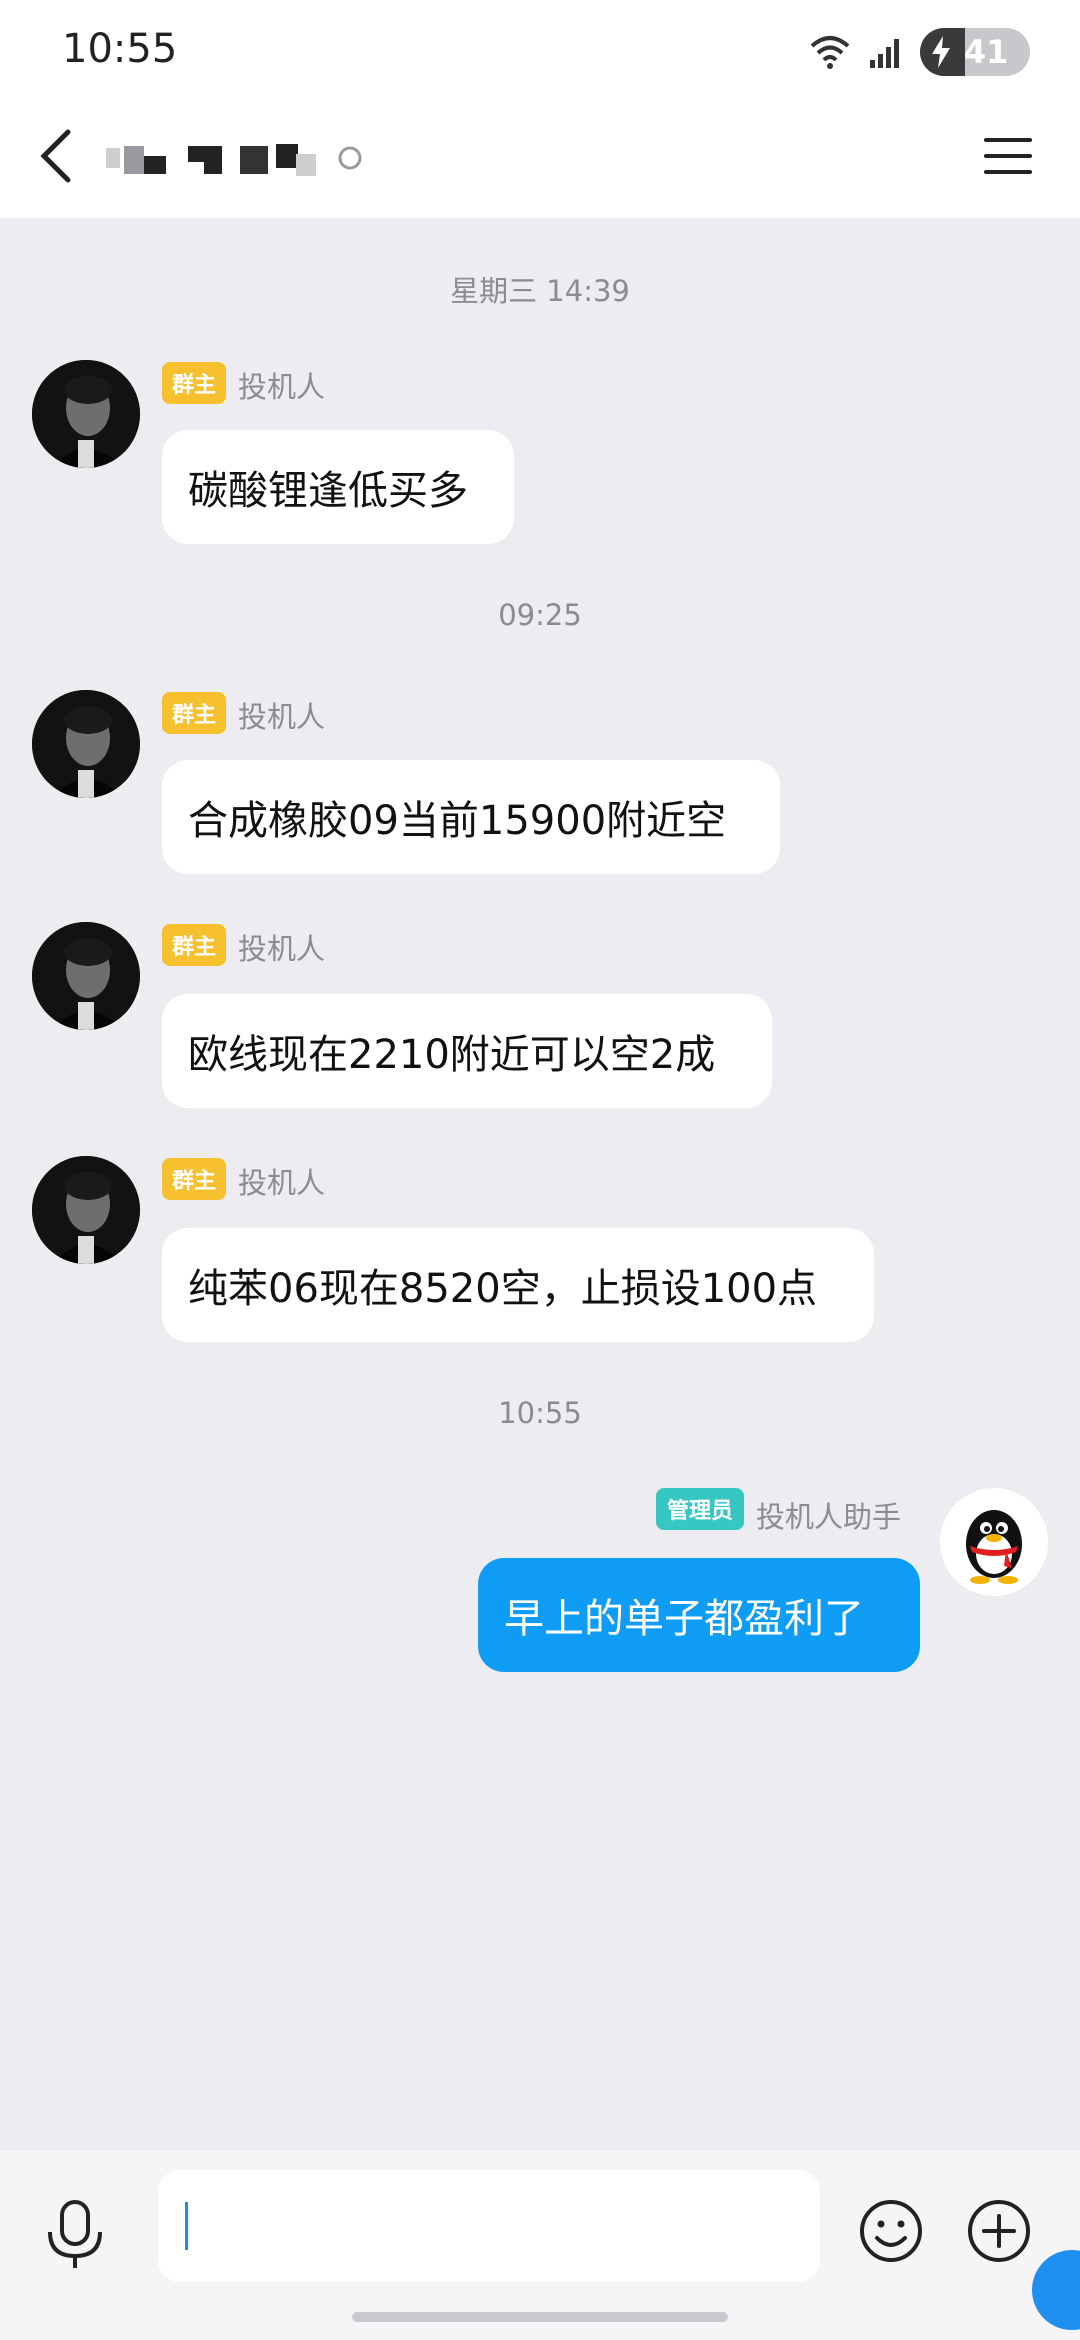 This screenshot has width=1080, height=2340. What do you see at coordinates (986, 52) in the screenshot?
I see `battery-level: 41` at bounding box center [986, 52].